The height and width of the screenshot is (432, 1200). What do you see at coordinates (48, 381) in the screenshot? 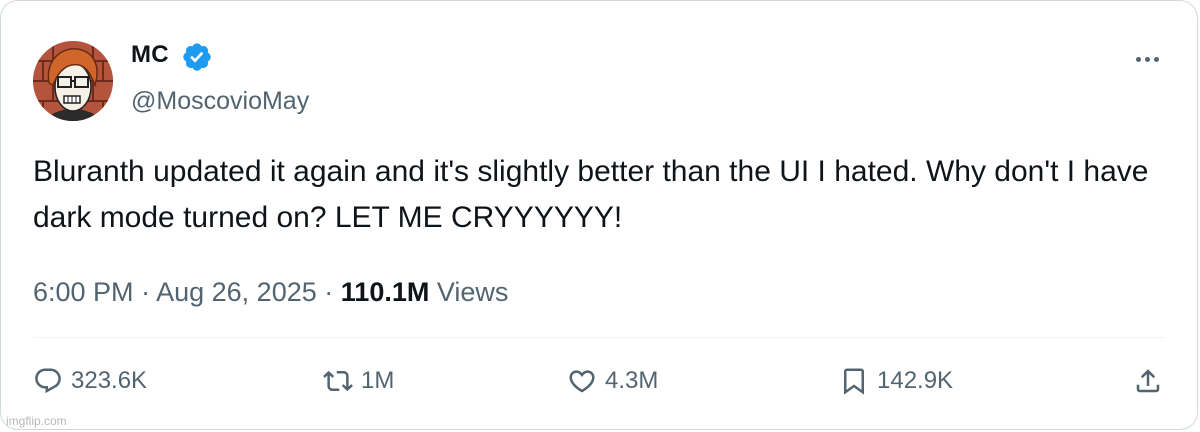
I see `reply-icon` at bounding box center [48, 381].